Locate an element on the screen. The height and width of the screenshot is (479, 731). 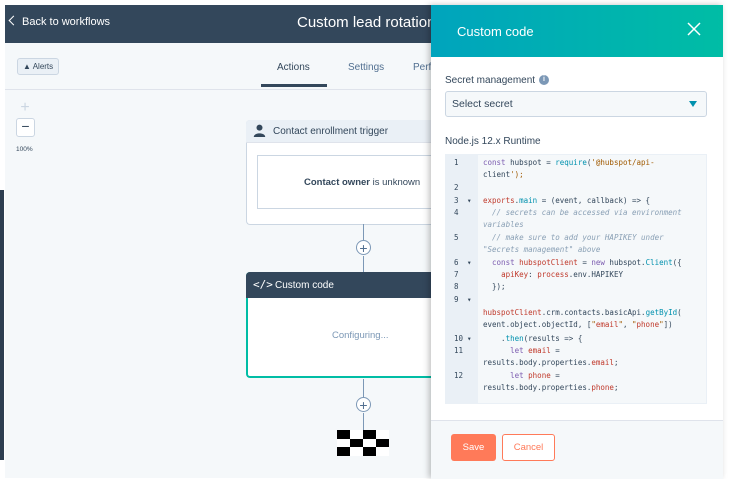
line-number: 10 is located at coordinates (459, 338).